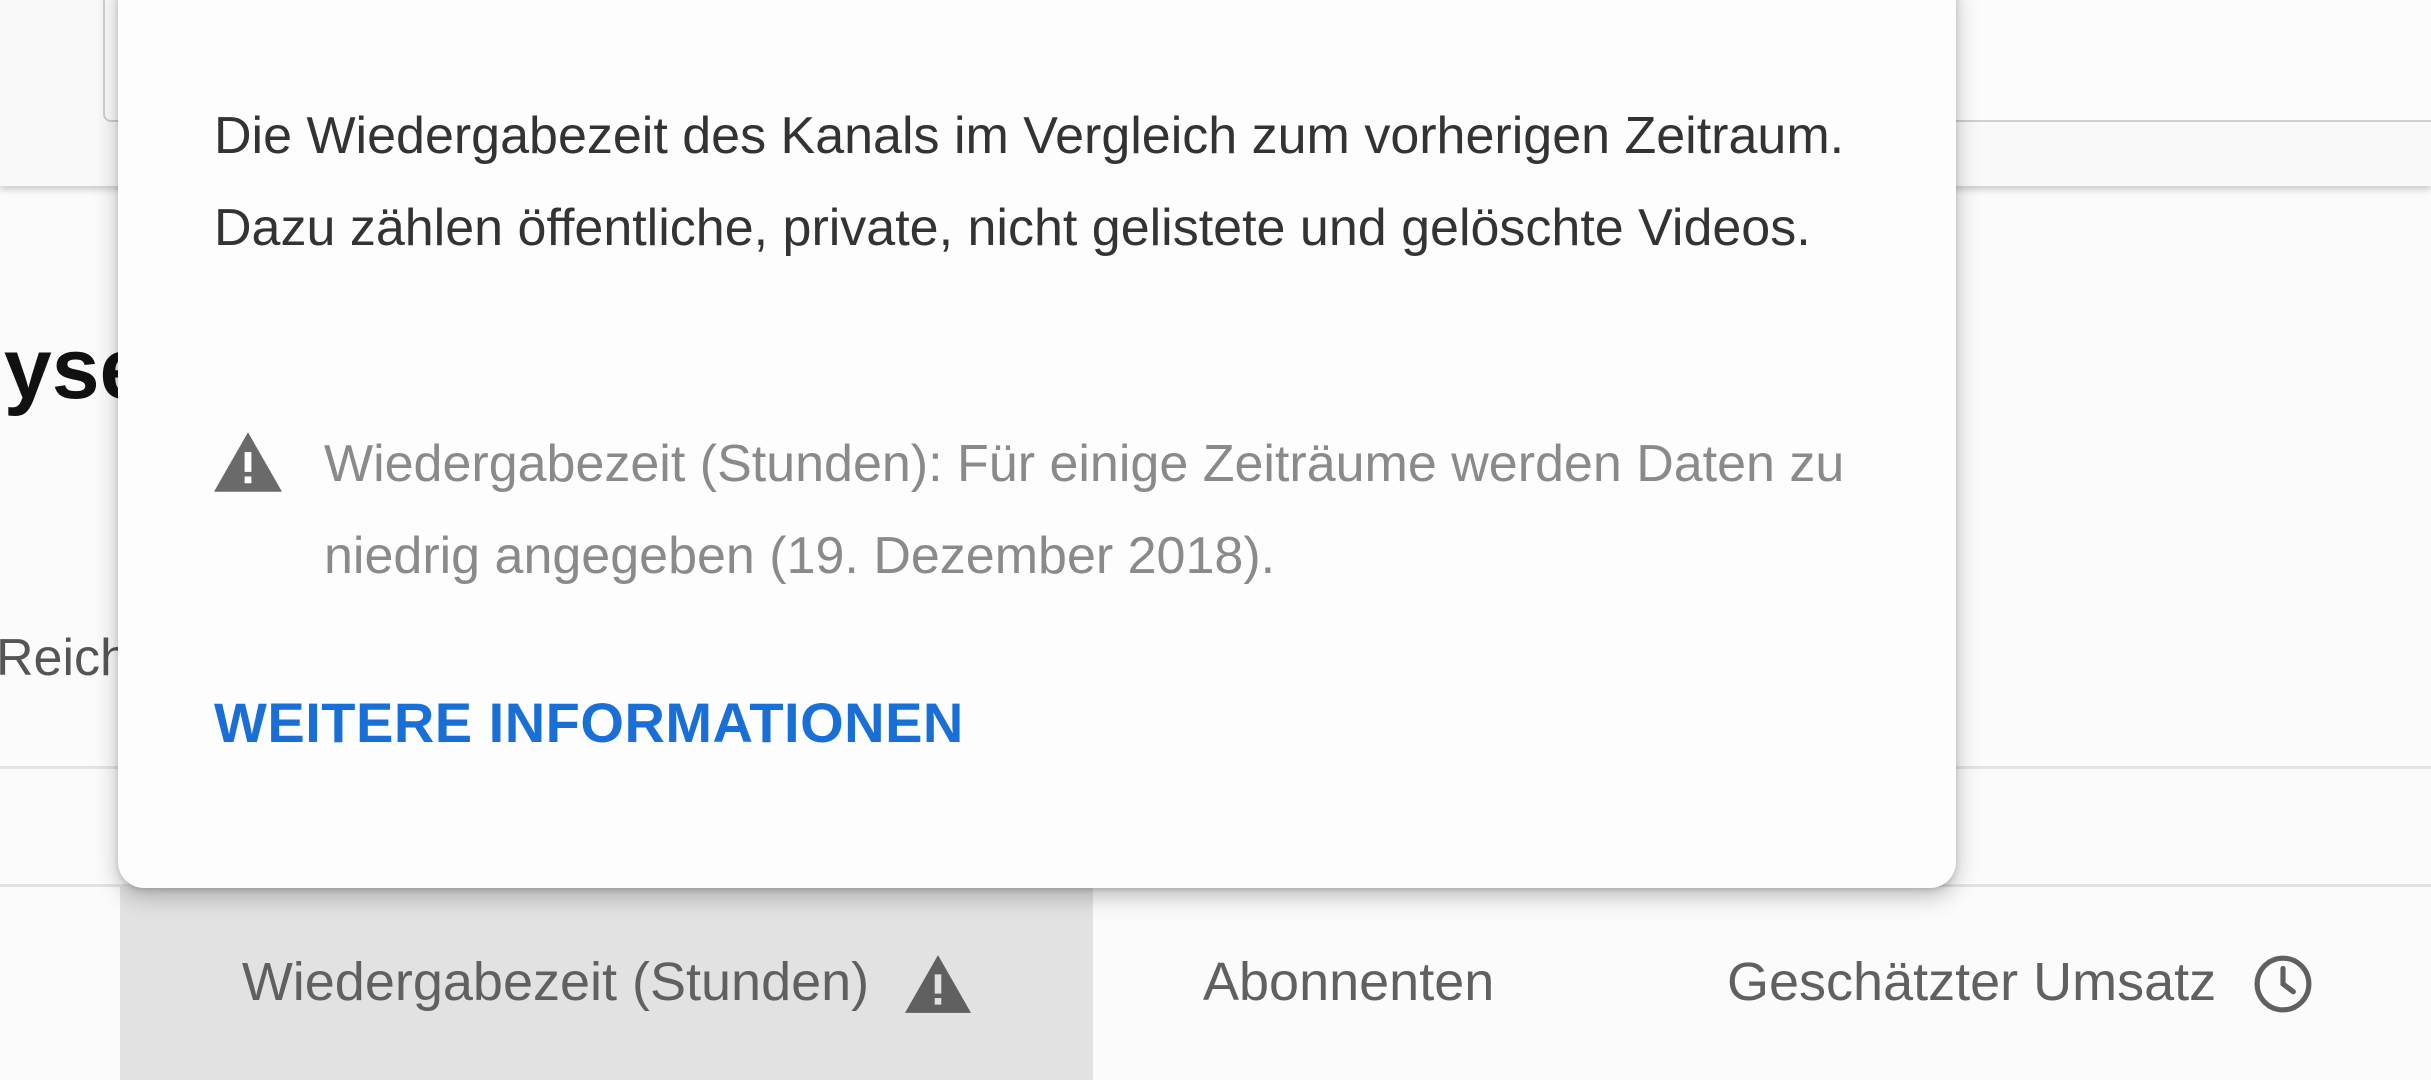 The width and height of the screenshot is (2431, 1080). I want to click on metric-tab-watch-time: Wiedergabezeit (Stunden), so click(606, 983).